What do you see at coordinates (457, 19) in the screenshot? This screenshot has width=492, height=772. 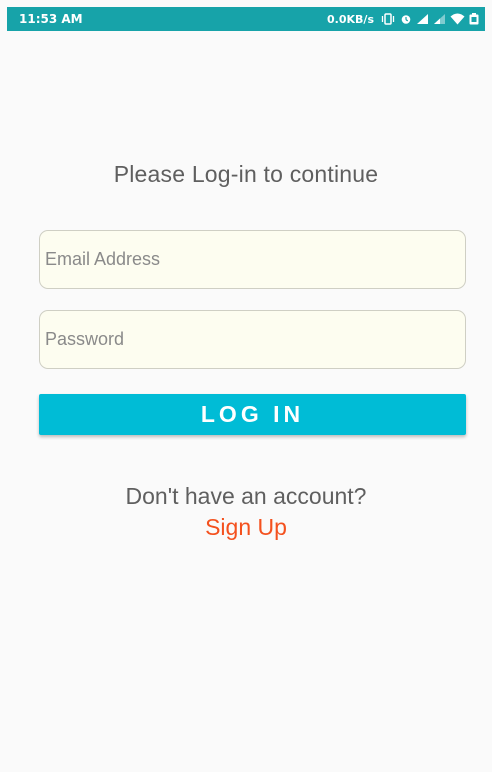 I see `wifi-icon` at bounding box center [457, 19].